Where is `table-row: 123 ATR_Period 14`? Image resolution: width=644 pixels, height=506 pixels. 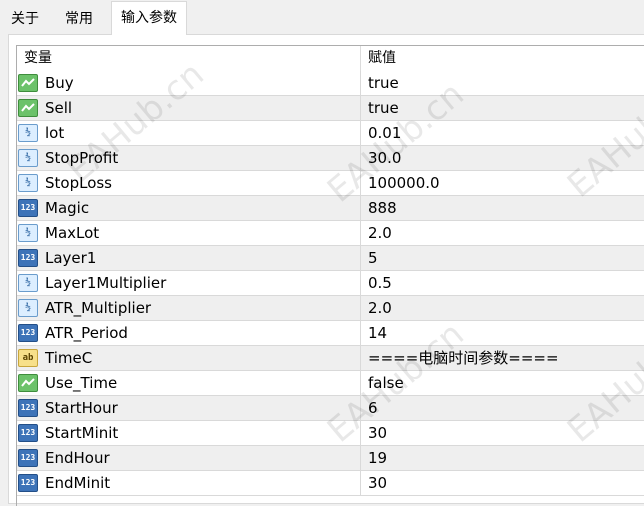
table-row: 123 ATR_Period 14 is located at coordinates (330, 333).